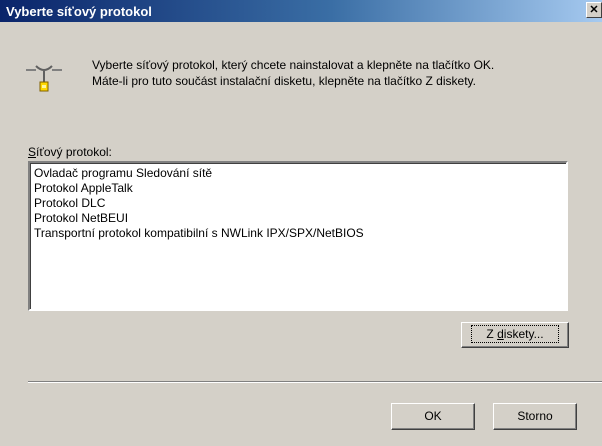  Describe the element at coordinates (433, 416) in the screenshot. I see `ok-button: OK` at that location.